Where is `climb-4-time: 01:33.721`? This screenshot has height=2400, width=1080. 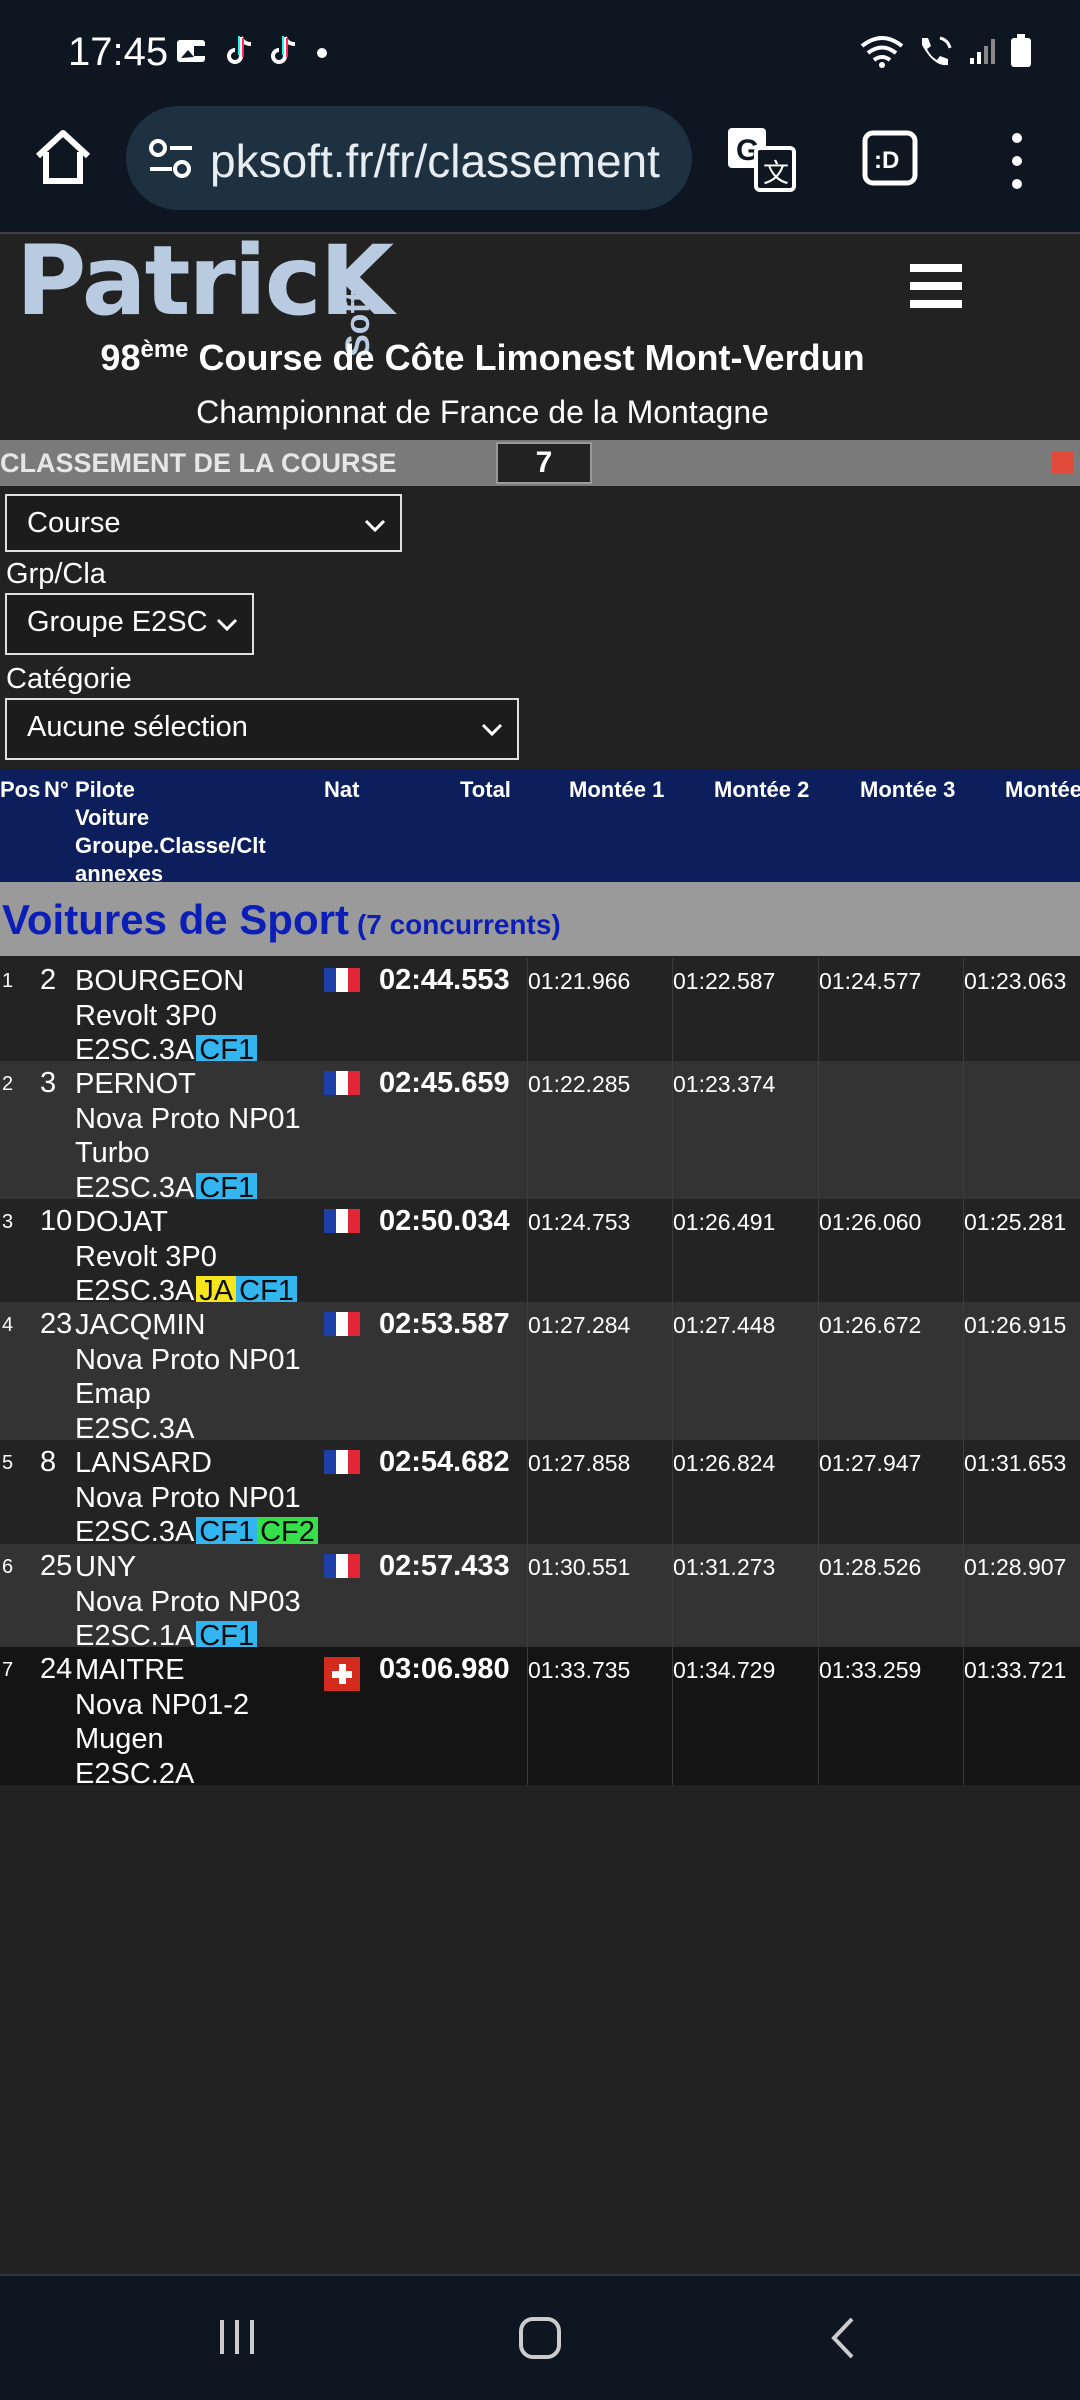 climb-4-time: 01:33.721 is located at coordinates (1015, 1670).